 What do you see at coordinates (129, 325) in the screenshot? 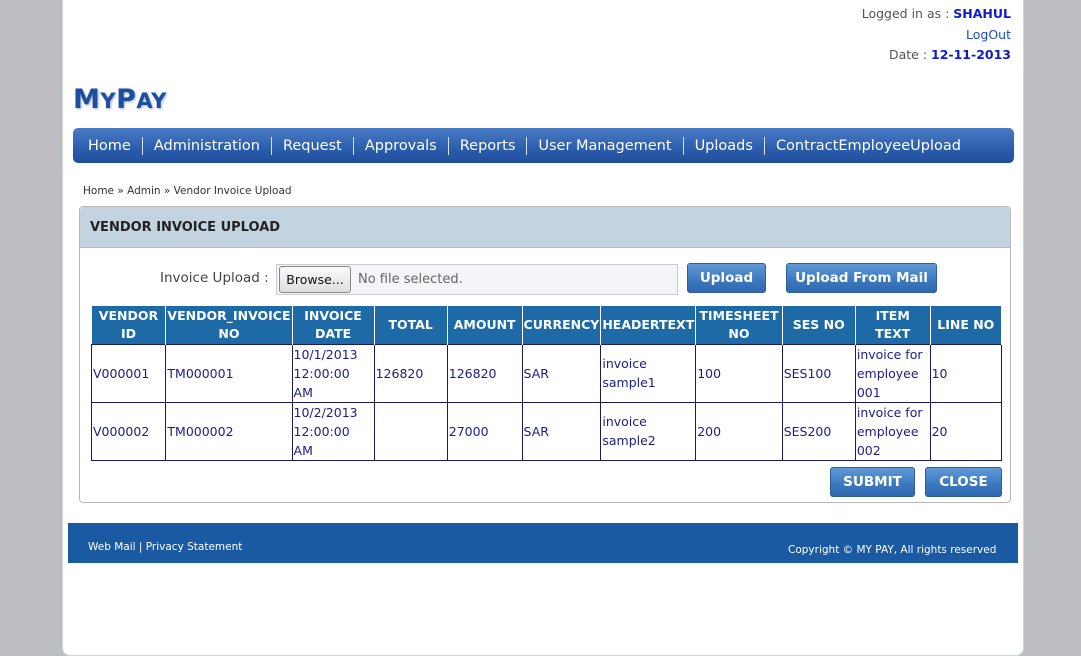
I see `col-vendor-id: VENDOR ID` at bounding box center [129, 325].